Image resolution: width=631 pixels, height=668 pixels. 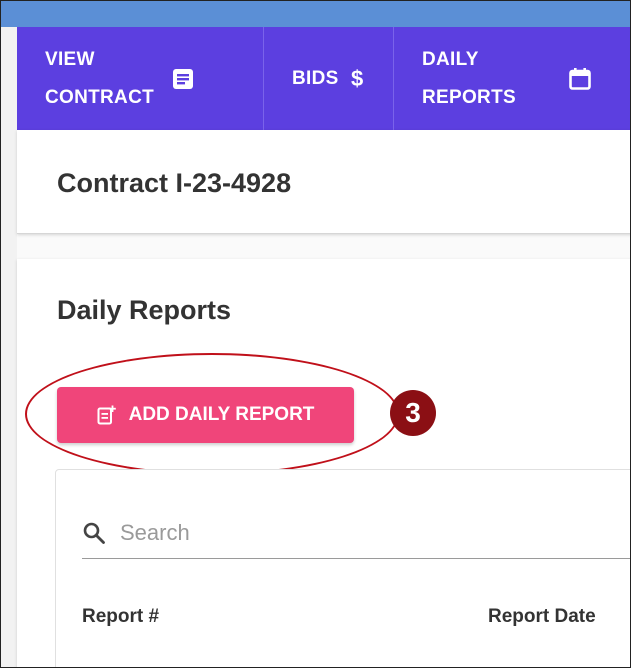 I want to click on tab-daily-reports: DAILY REPORTS, so click(x=512, y=78).